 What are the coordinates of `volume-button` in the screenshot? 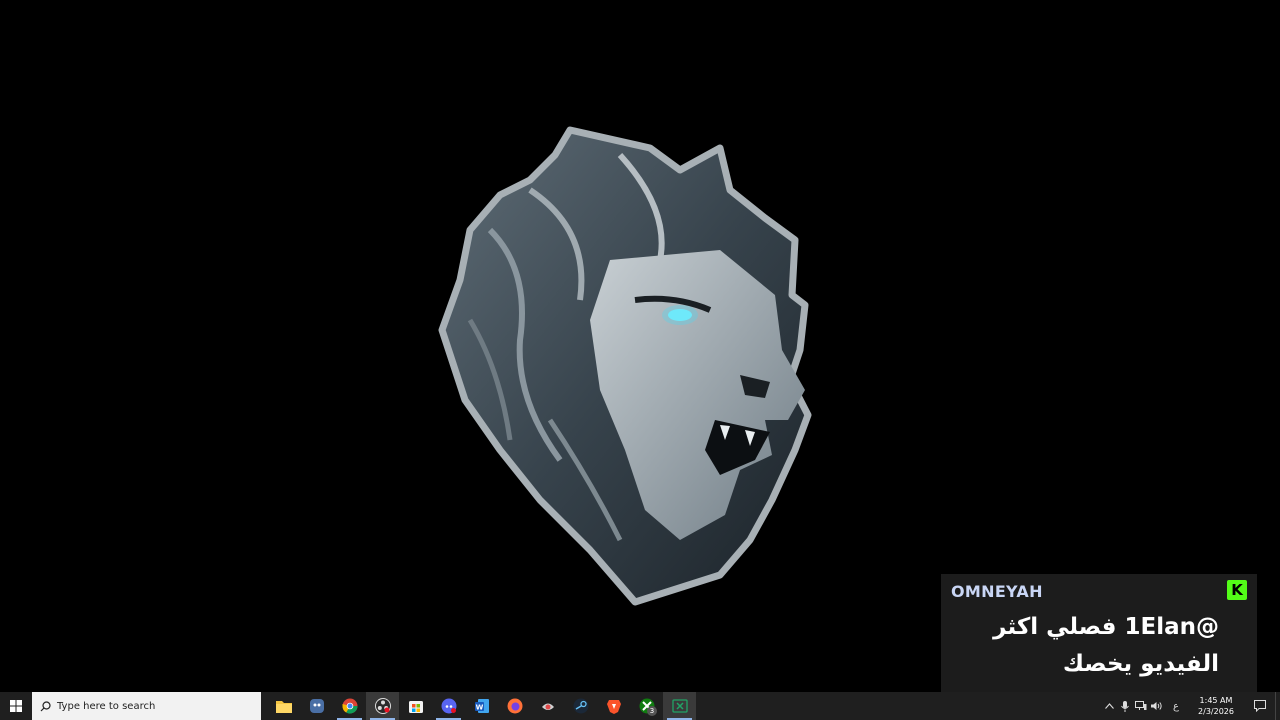 It's located at (1157, 706).